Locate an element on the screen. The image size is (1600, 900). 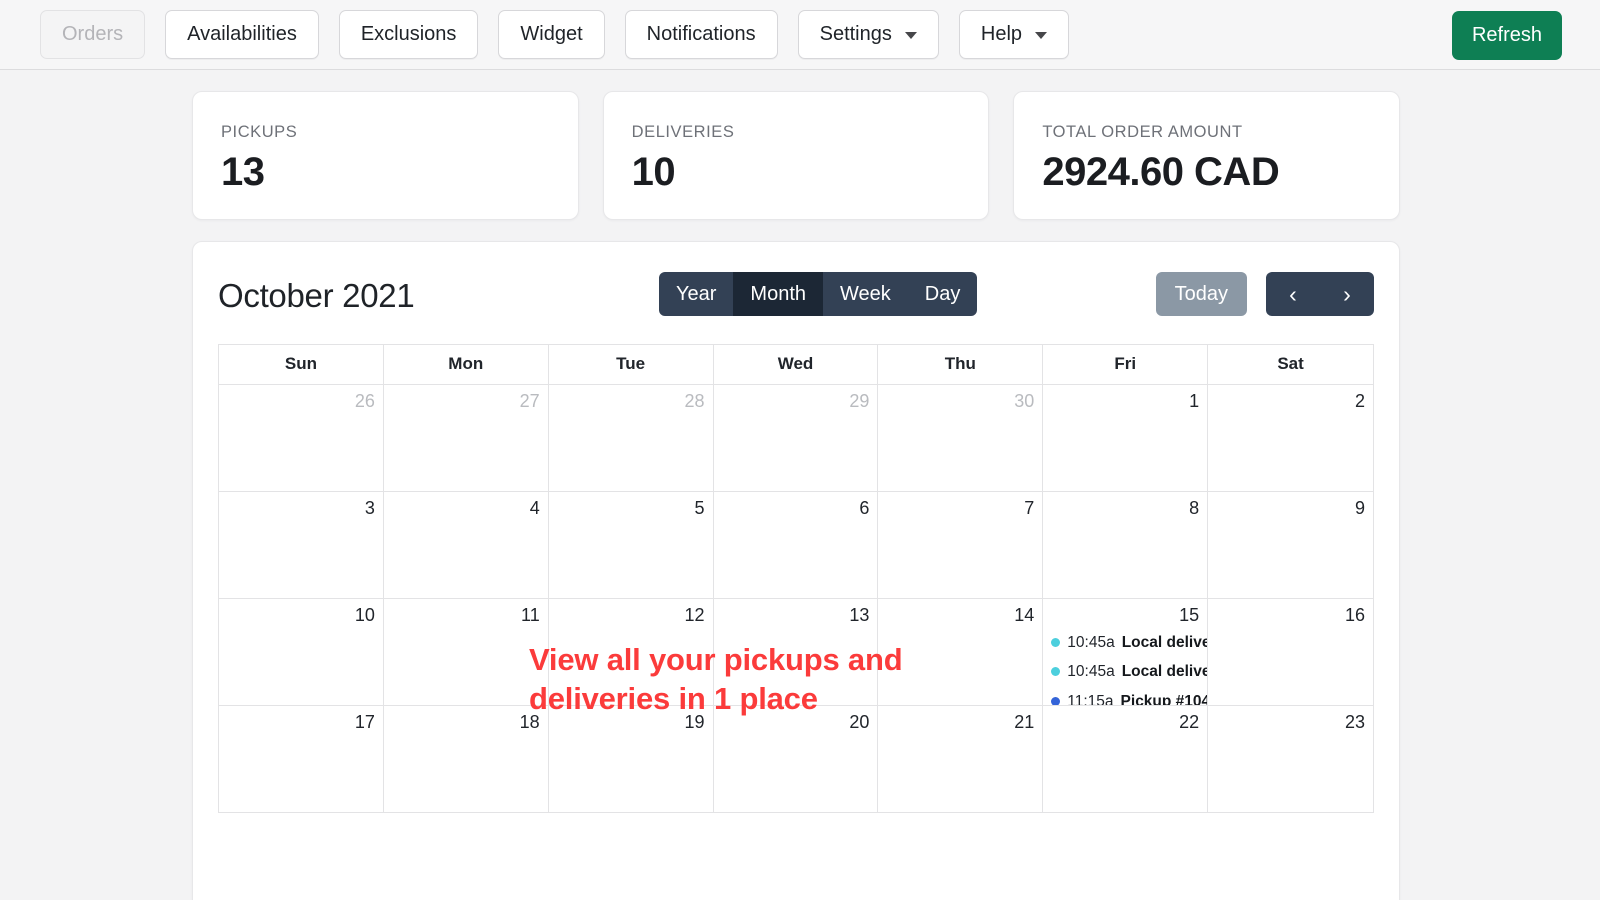
view-button-day: Day is located at coordinates (943, 294).